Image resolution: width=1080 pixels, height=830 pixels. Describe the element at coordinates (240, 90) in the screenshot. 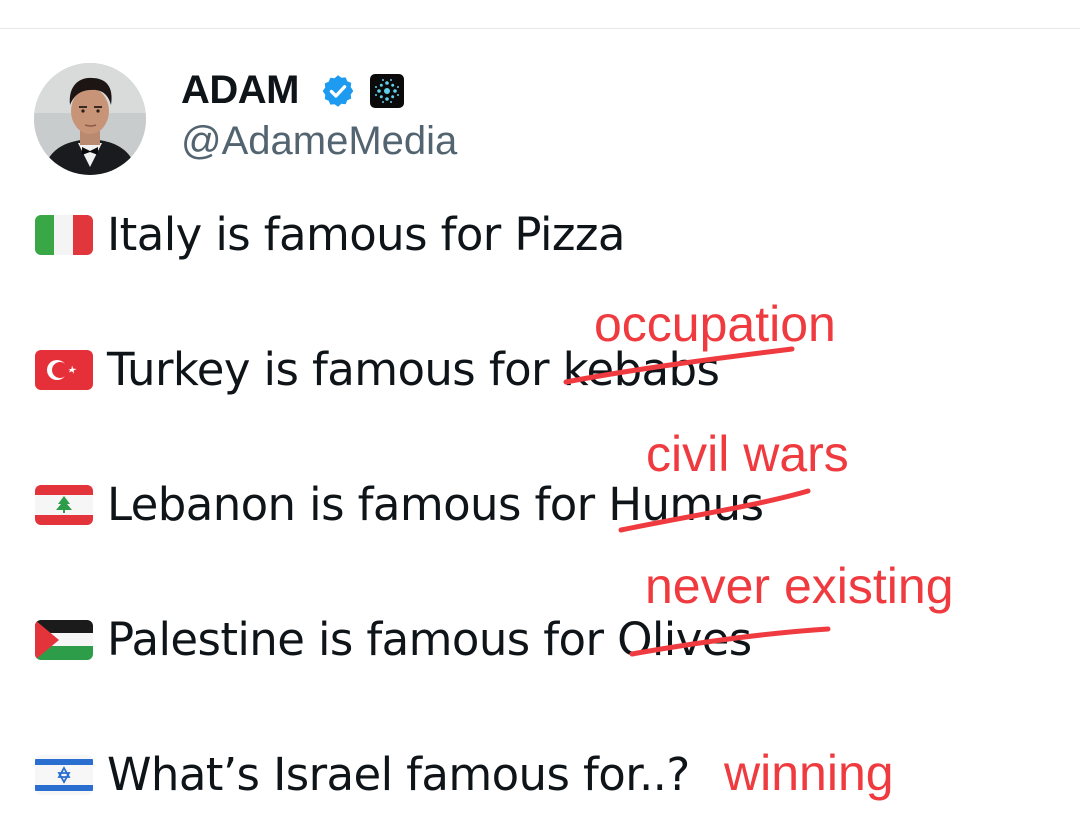

I see `author-display-name: ADAM` at that location.